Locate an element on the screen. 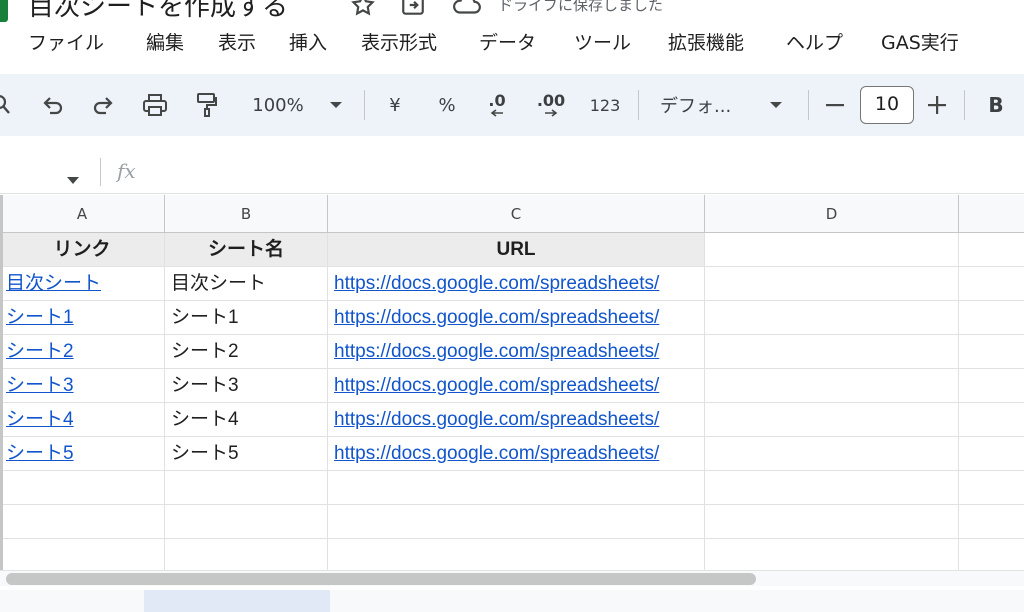  cell-d7 is located at coordinates (832, 454).